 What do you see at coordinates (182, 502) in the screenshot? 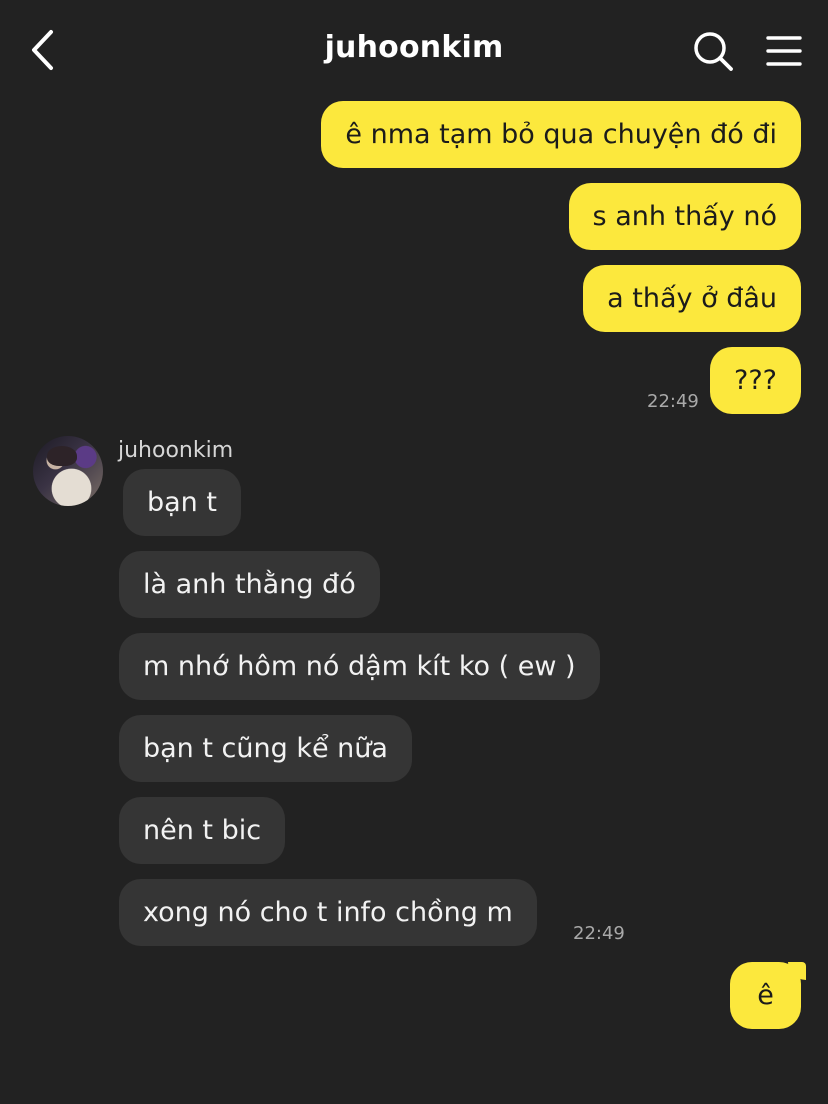
I see `incoming-message: bạn t` at bounding box center [182, 502].